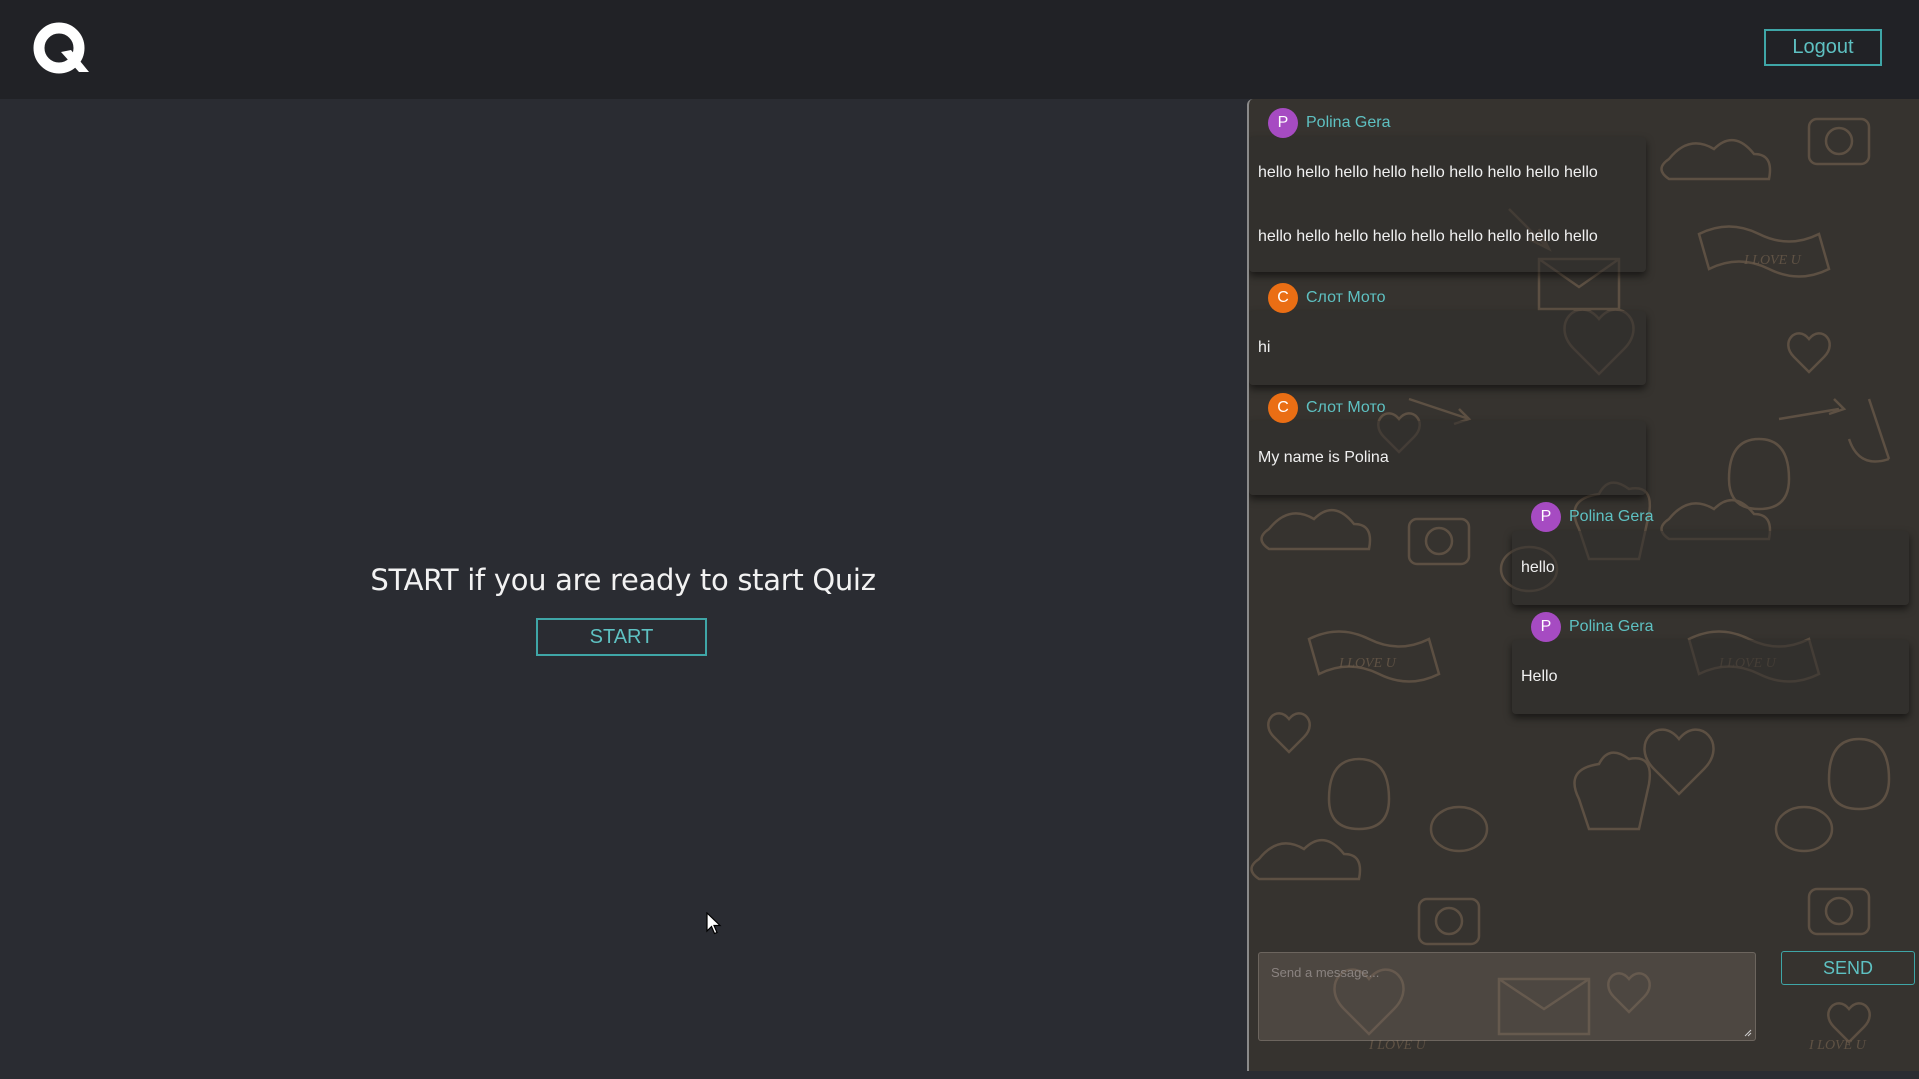 The height and width of the screenshot is (1079, 1919). Describe the element at coordinates (1538, 567) in the screenshot. I see `message-text: hello` at that location.